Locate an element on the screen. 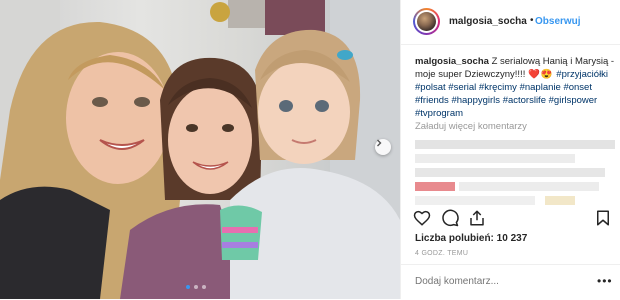  blurred-comments is located at coordinates (515, 174).